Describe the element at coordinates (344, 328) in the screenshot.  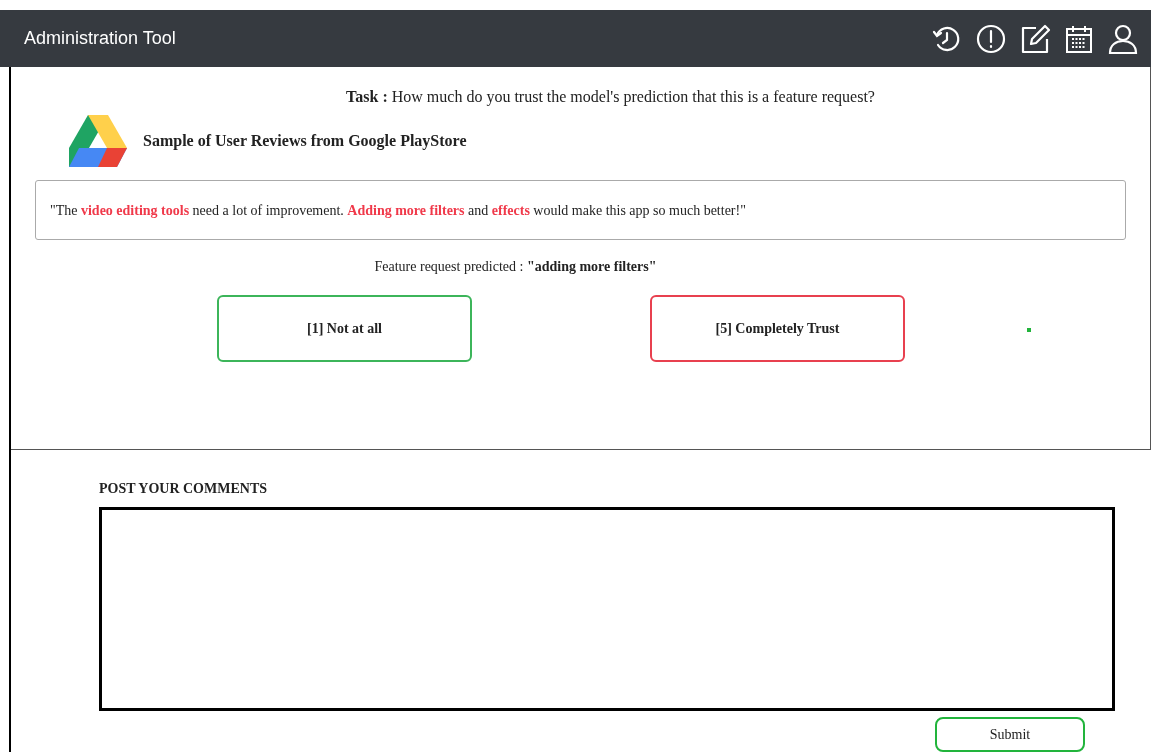
I see `trust-option-button: [1] Not at all` at that location.